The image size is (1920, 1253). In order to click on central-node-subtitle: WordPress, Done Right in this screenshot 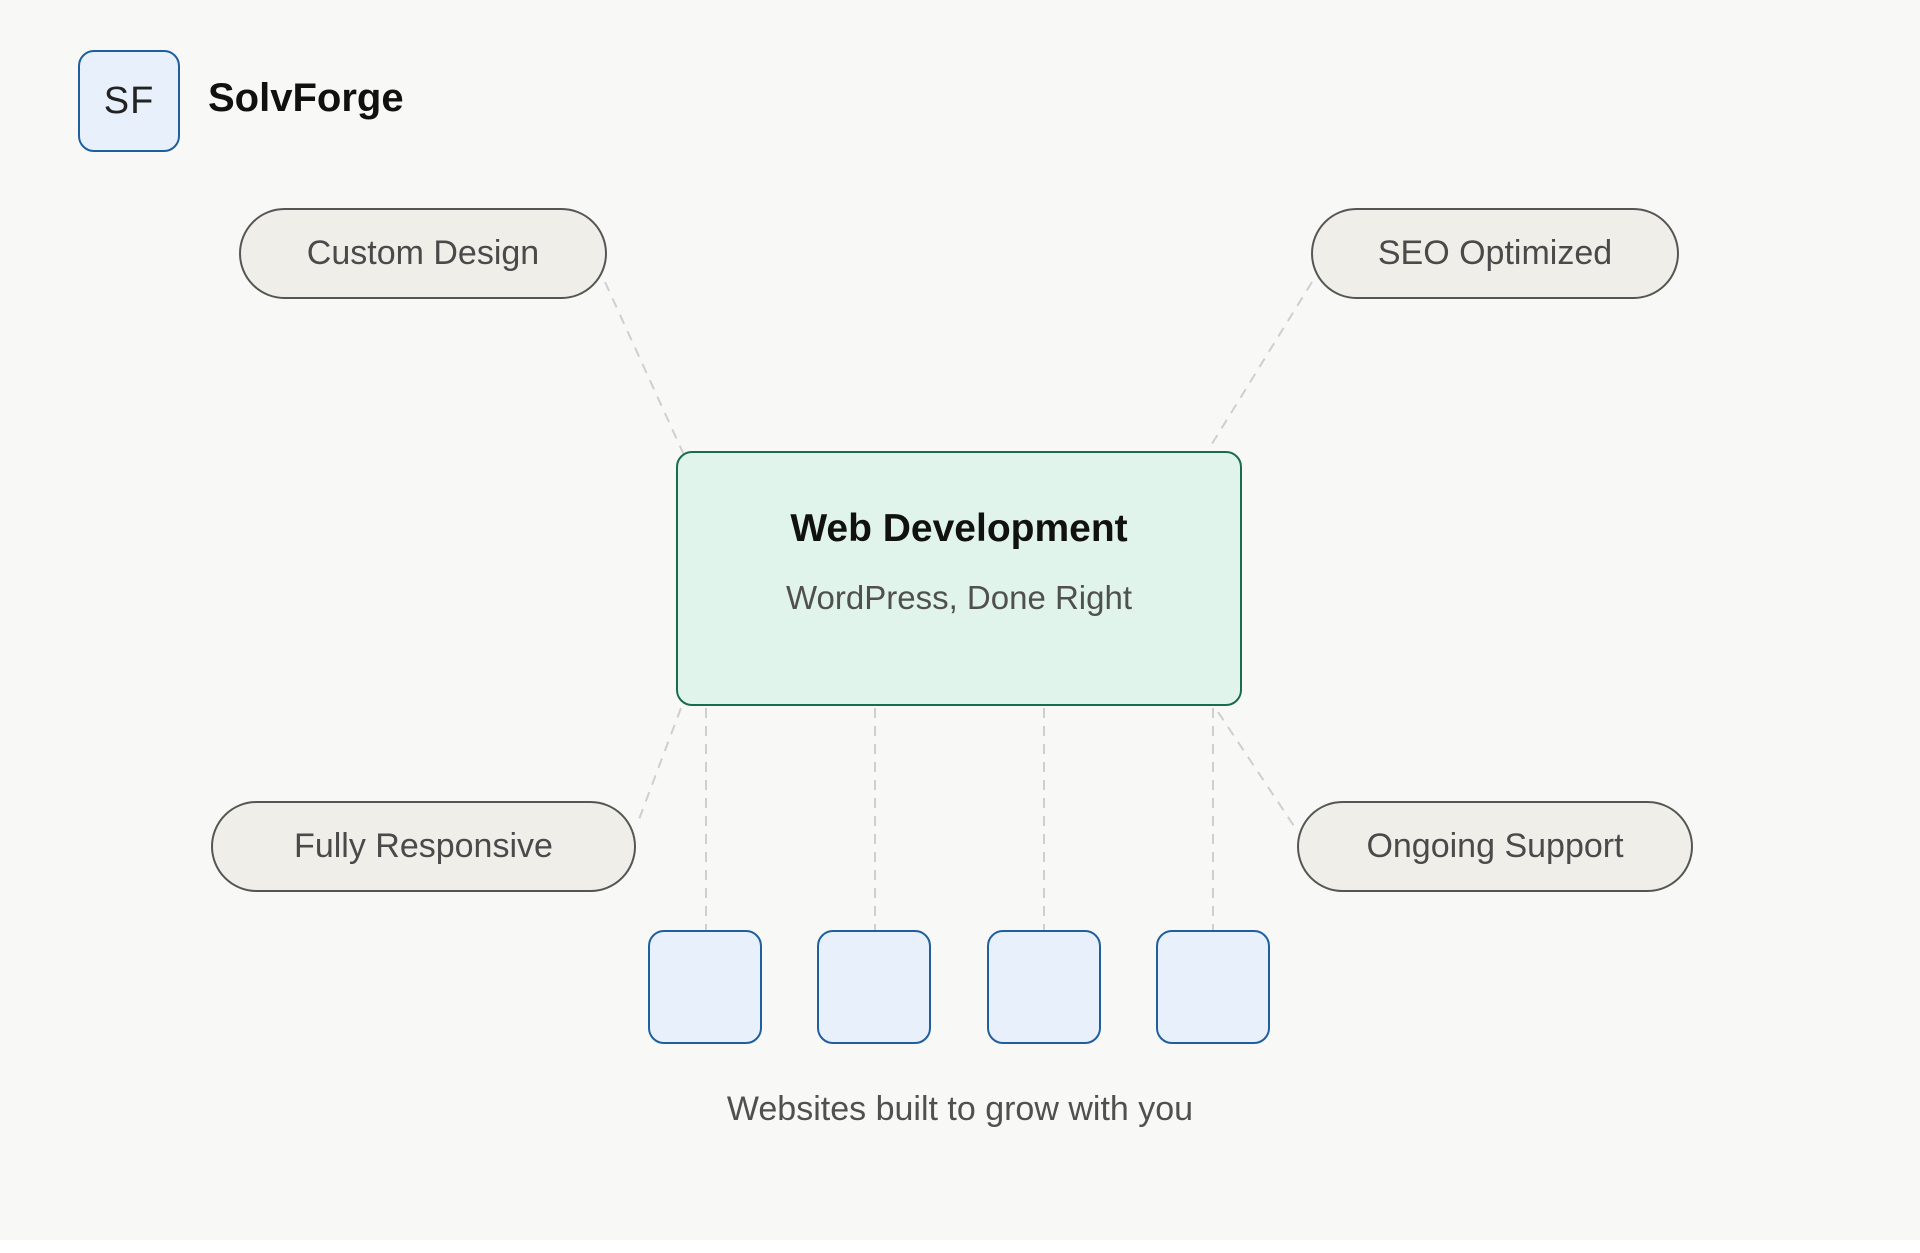, I will do `click(959, 597)`.